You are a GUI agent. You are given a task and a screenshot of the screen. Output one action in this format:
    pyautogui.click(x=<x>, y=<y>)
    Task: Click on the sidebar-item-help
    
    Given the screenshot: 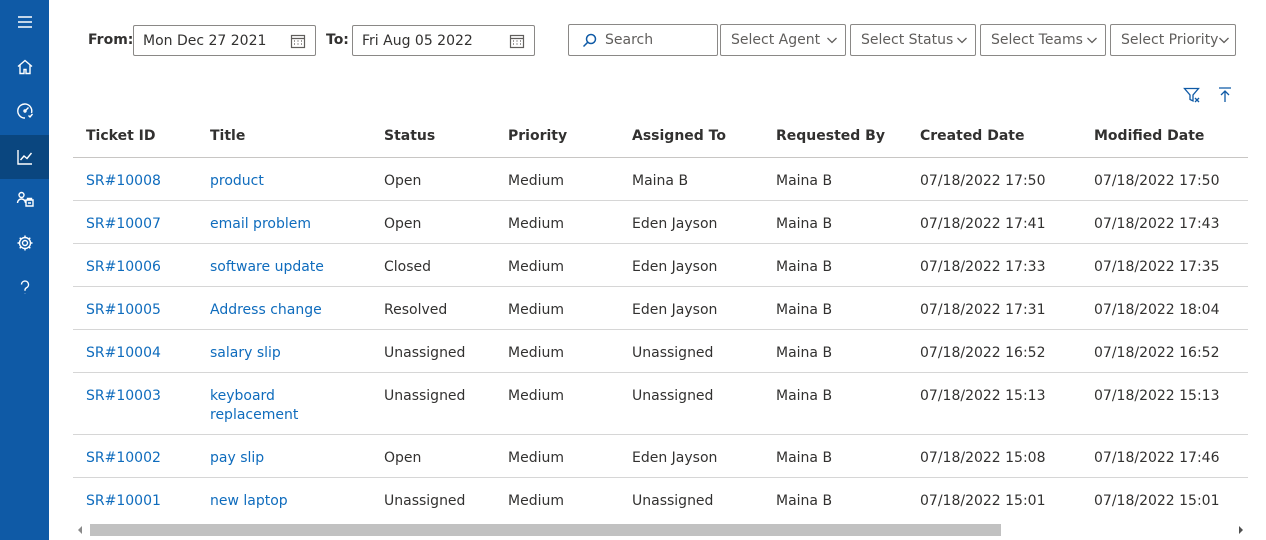 What is the action you would take?
    pyautogui.click(x=24, y=287)
    